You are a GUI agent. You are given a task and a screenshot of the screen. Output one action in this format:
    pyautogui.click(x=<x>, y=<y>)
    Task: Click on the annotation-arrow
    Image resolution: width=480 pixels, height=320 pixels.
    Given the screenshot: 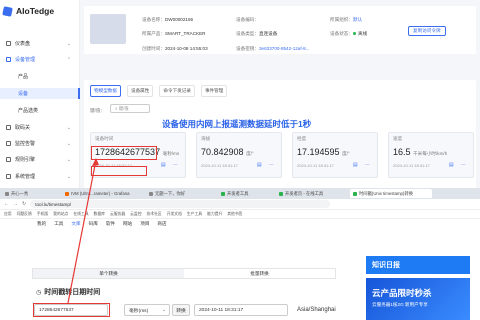 What is the action you would take?
    pyautogui.click(x=83, y=231)
    